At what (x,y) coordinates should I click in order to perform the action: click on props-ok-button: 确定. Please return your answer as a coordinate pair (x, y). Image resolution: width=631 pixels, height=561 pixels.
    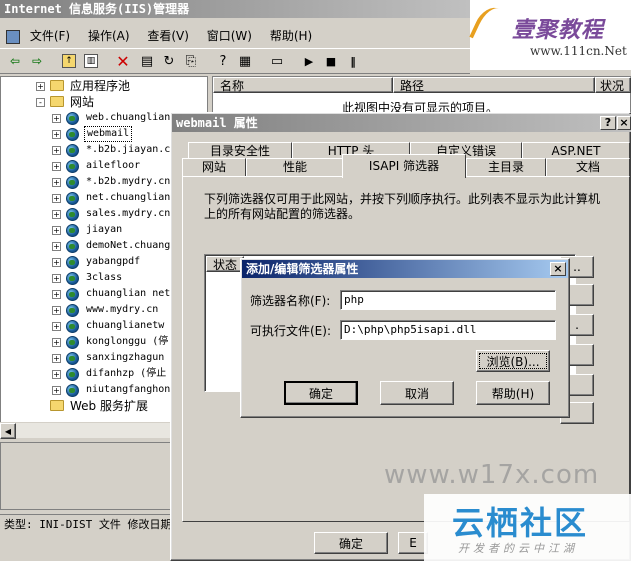
    Looking at the image, I should click on (351, 543).